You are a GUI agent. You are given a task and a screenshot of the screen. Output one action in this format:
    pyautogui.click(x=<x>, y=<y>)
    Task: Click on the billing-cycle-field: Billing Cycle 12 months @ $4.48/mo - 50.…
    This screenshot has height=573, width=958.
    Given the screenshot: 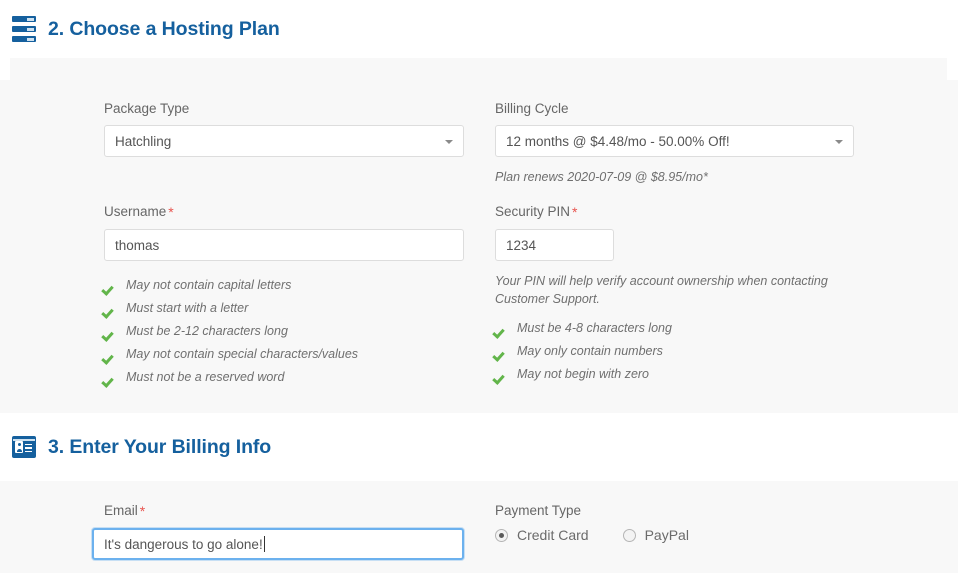 What is the action you would take?
    pyautogui.click(x=674, y=143)
    